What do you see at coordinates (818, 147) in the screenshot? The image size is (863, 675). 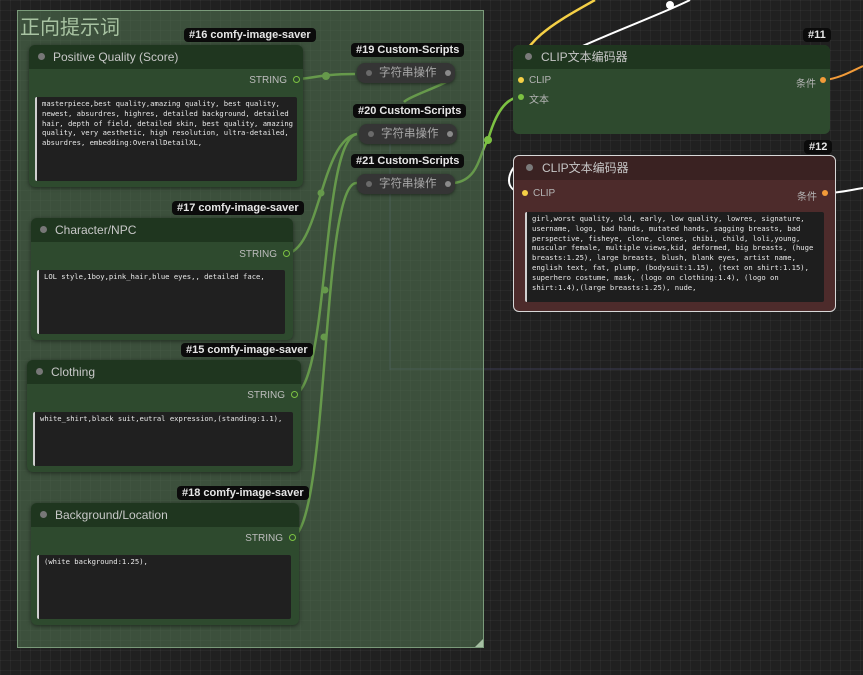 I see `node-badge-12: #12` at bounding box center [818, 147].